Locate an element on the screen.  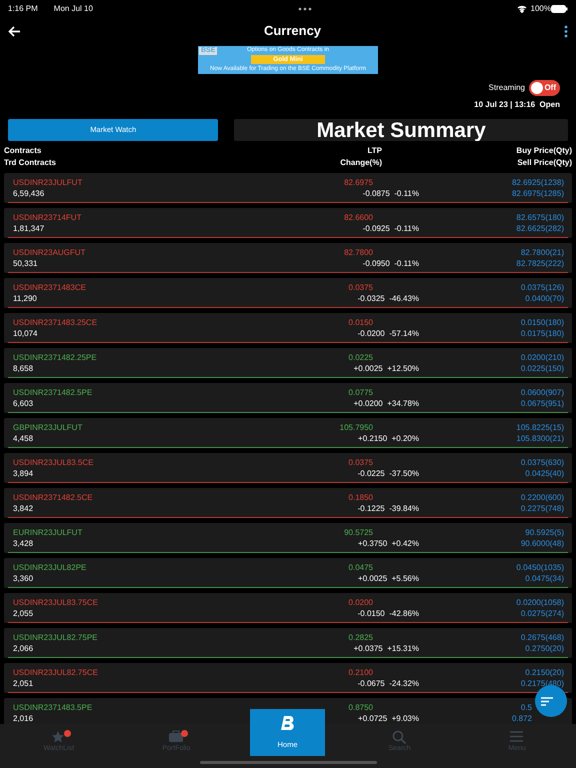
buy-price: 0.0200(1058) is located at coordinates (539, 602).